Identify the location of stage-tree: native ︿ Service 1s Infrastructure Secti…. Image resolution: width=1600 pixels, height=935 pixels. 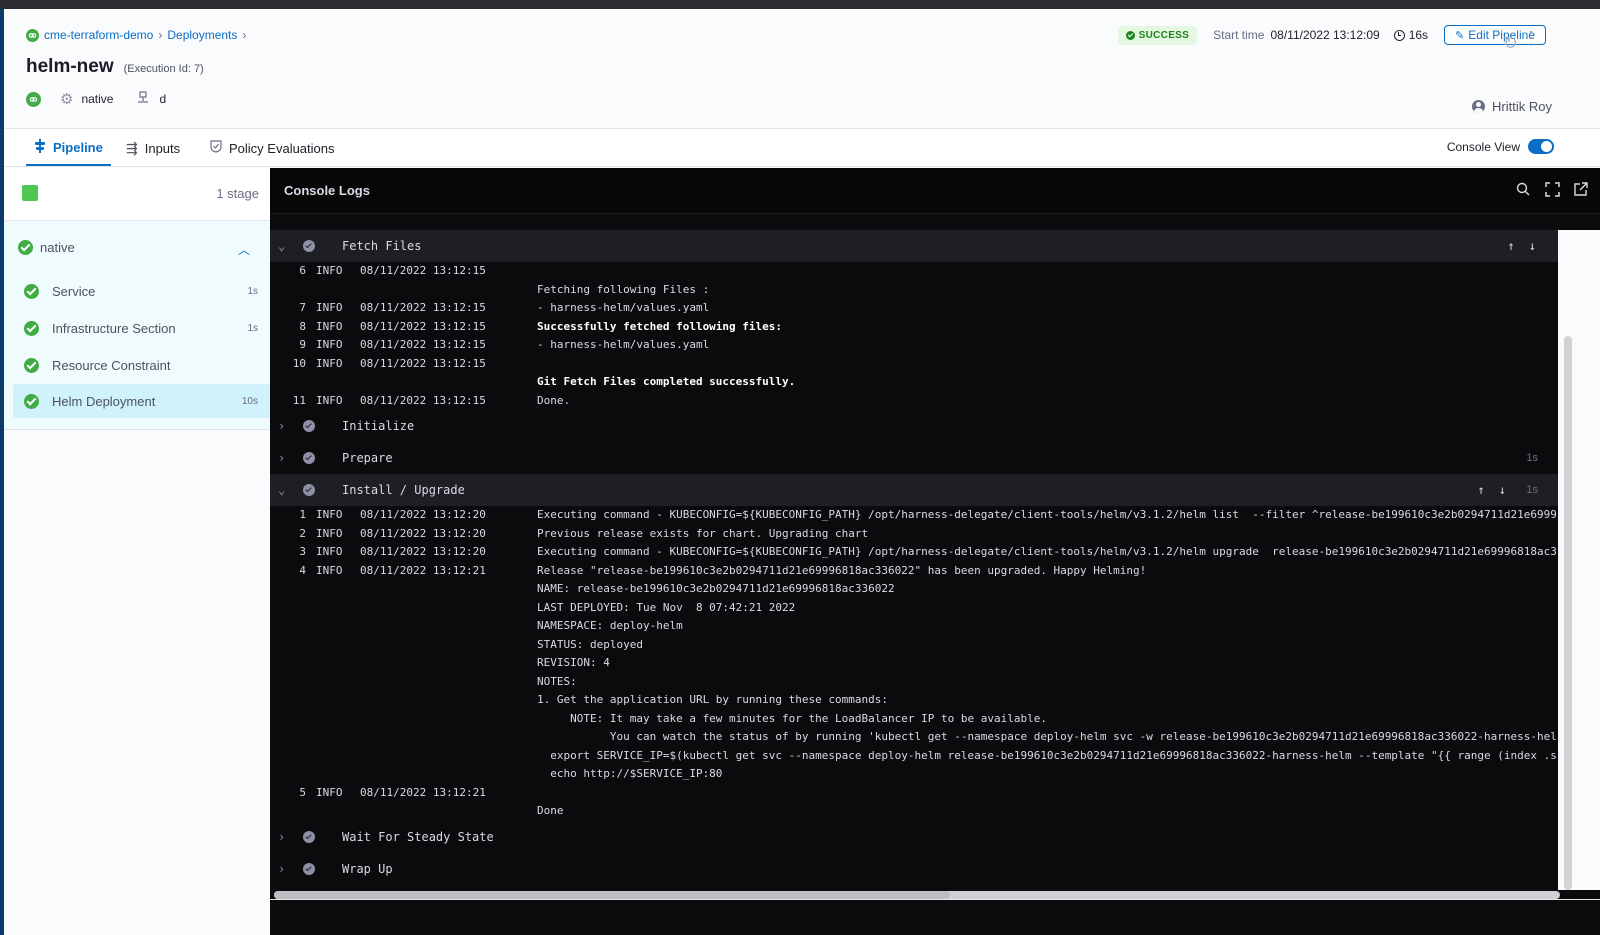
(137, 325).